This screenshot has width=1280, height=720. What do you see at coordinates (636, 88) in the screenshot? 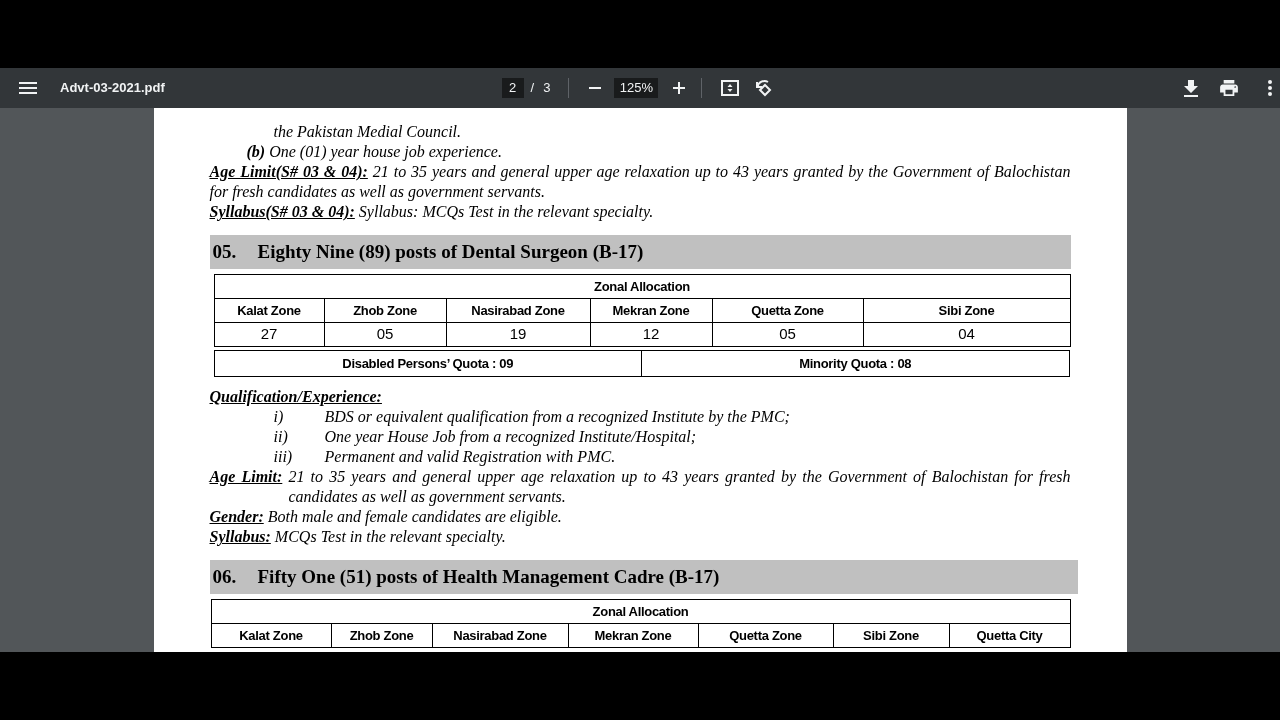
I see `zoom-level-field: 125%` at bounding box center [636, 88].